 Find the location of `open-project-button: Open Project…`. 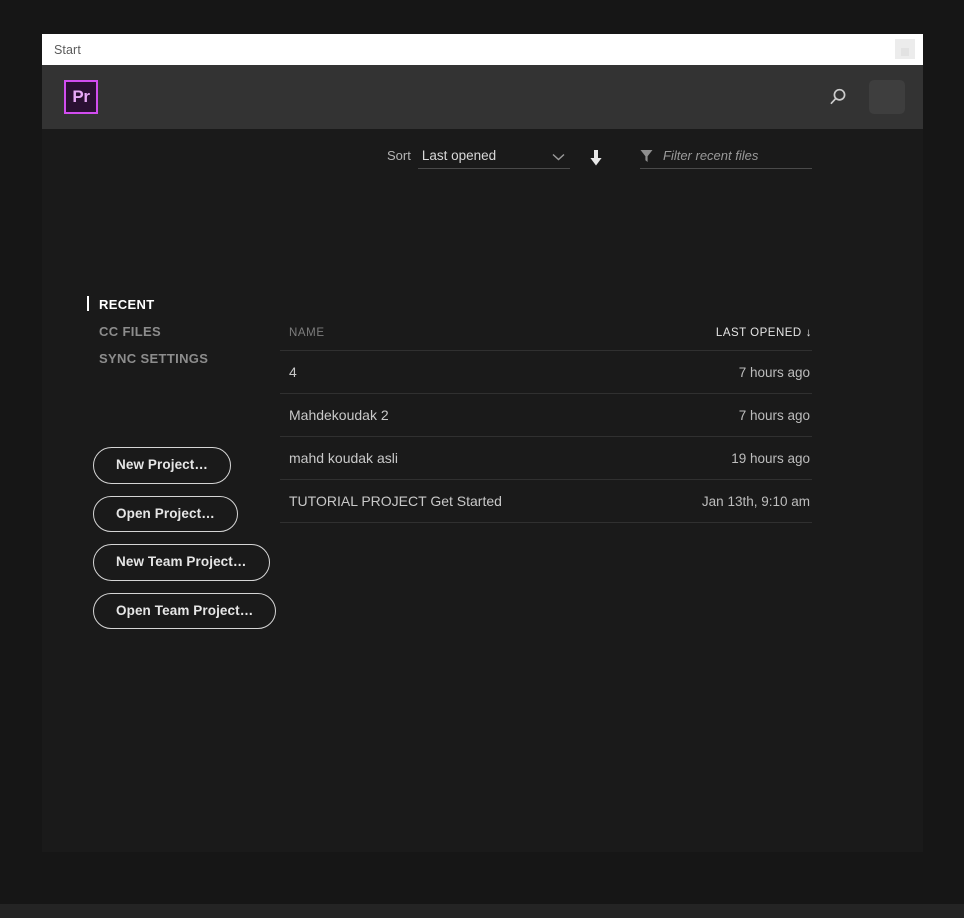

open-project-button: Open Project… is located at coordinates (165, 513).